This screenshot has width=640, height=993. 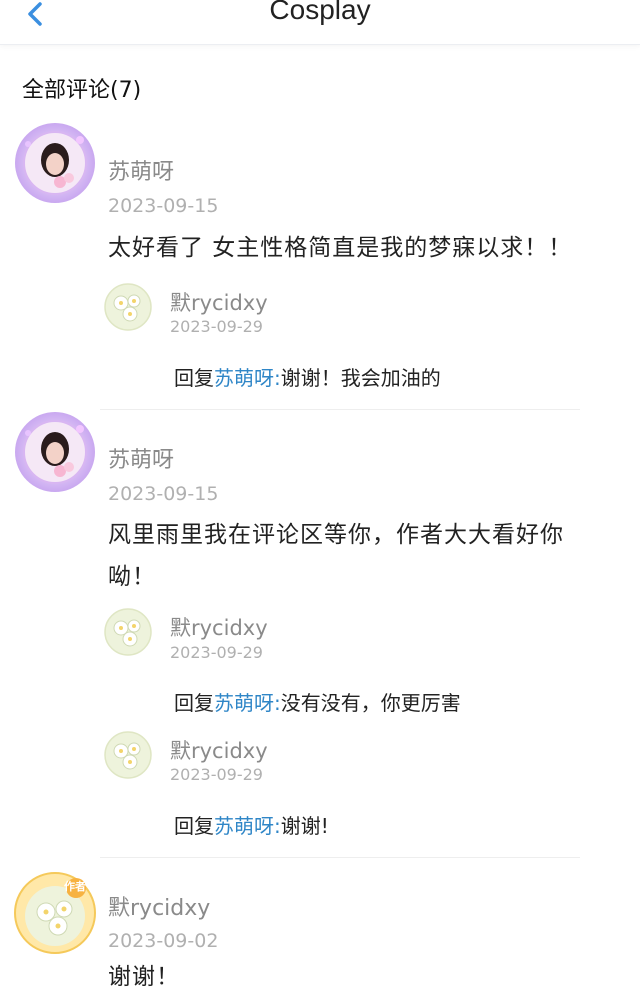 What do you see at coordinates (360, 378) in the screenshot?
I see `reply-body: 谢谢！我会加油的` at bounding box center [360, 378].